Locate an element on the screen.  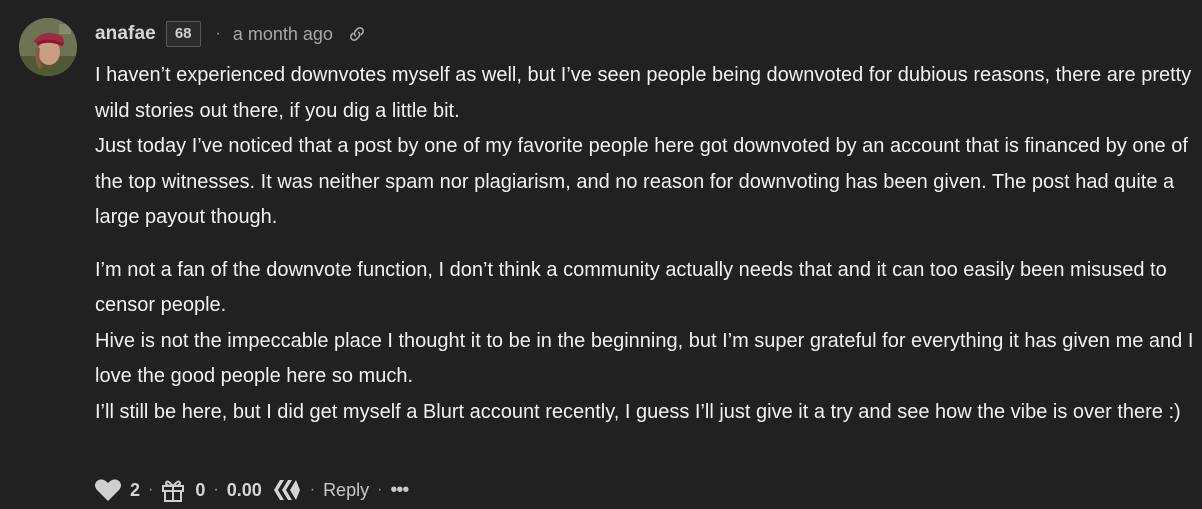
more-options-button: ••• is located at coordinates (399, 490).